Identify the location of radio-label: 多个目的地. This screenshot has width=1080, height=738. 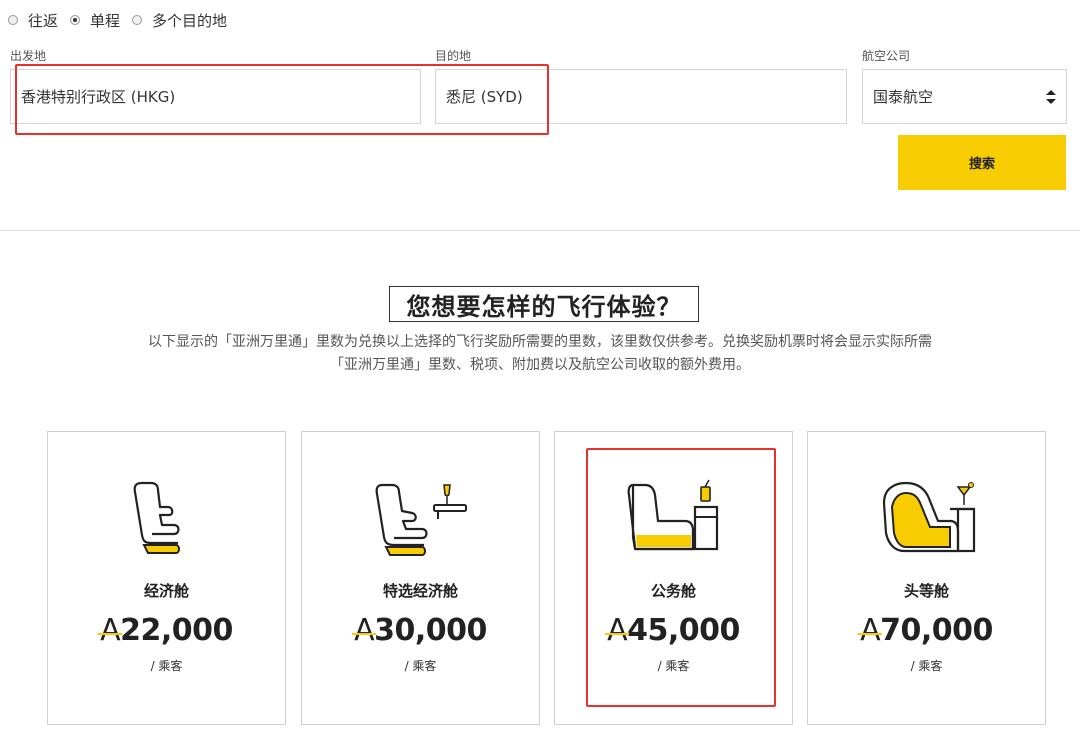
(190, 20).